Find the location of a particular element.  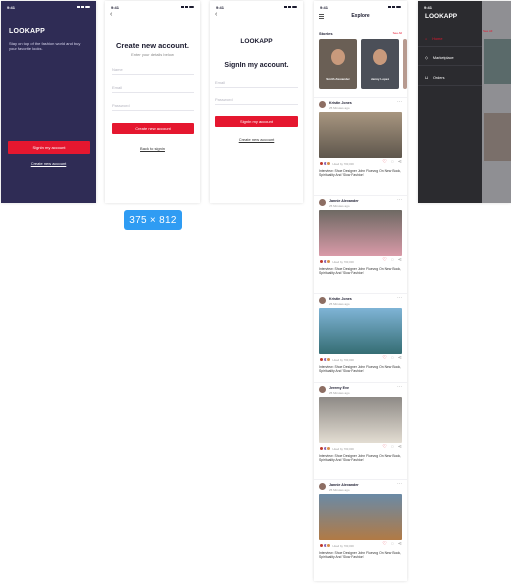

liked-by-text: Liked by 700,000 is located at coordinates (343, 359).